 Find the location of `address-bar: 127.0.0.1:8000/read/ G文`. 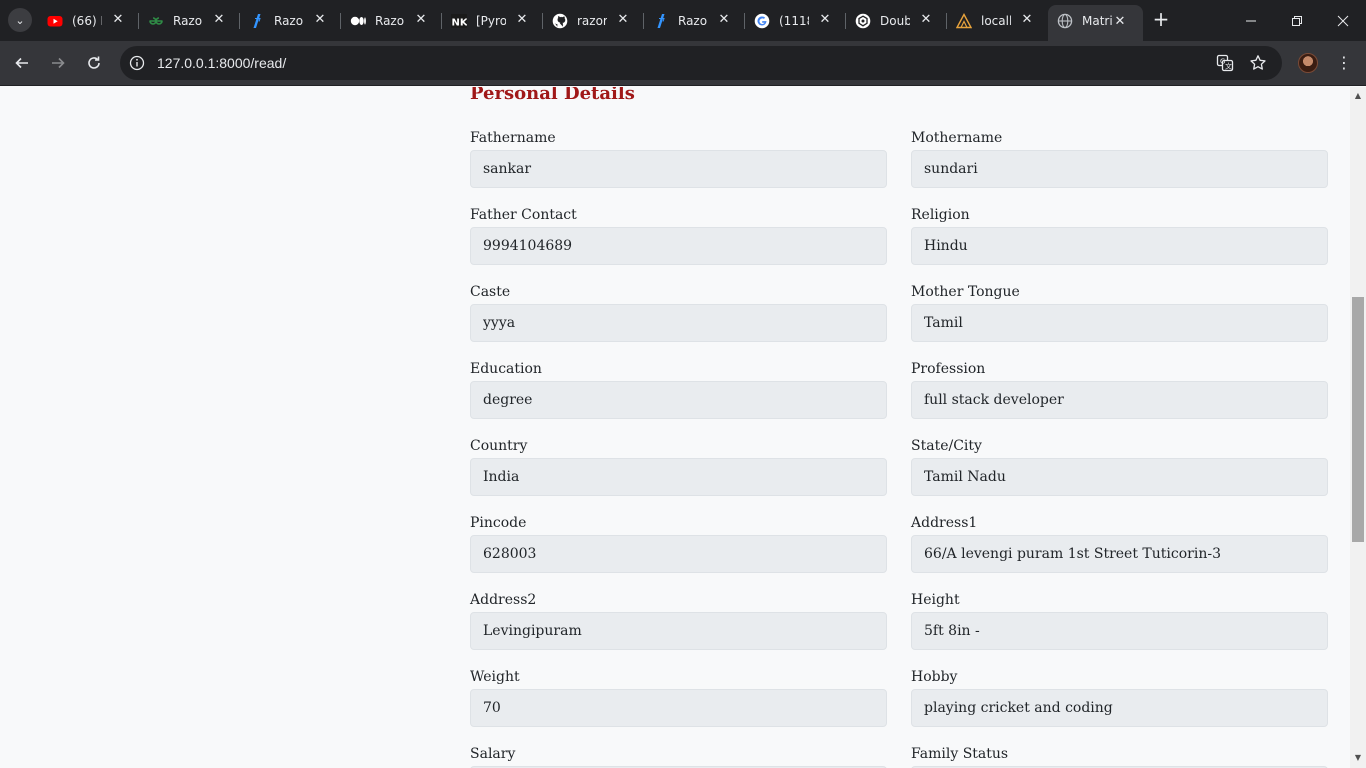

address-bar: 127.0.0.1:8000/read/ G文 is located at coordinates (701, 63).